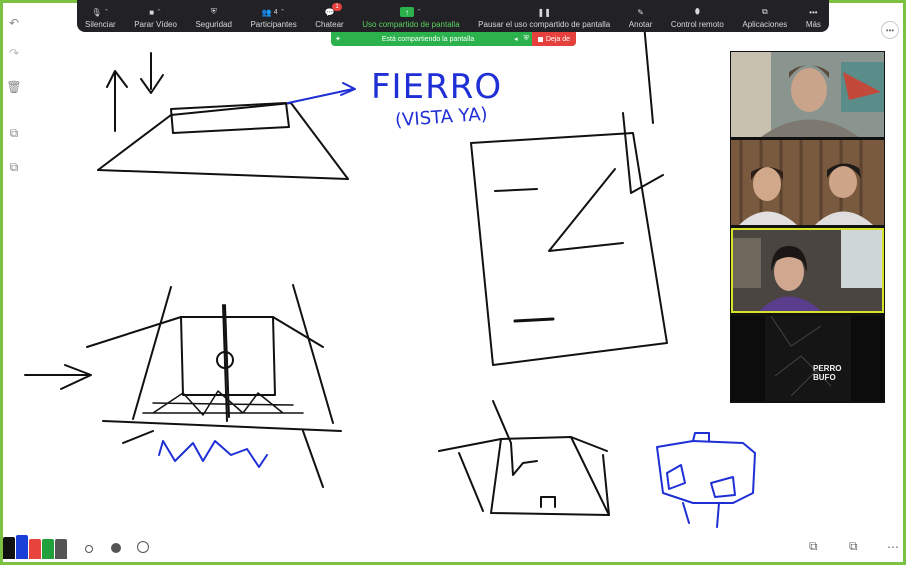  What do you see at coordinates (813, 546) in the screenshot?
I see `pages-icon: ⧉` at bounding box center [813, 546].